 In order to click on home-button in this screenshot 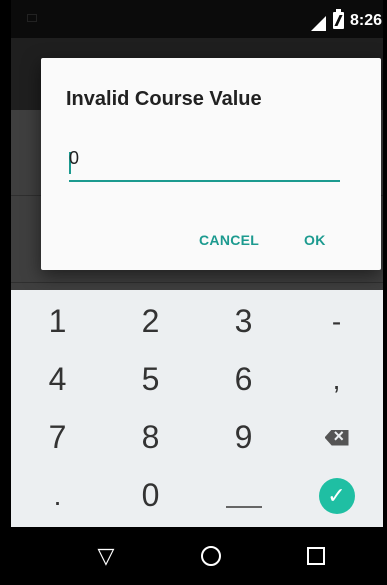, I will do `click(211, 556)`.